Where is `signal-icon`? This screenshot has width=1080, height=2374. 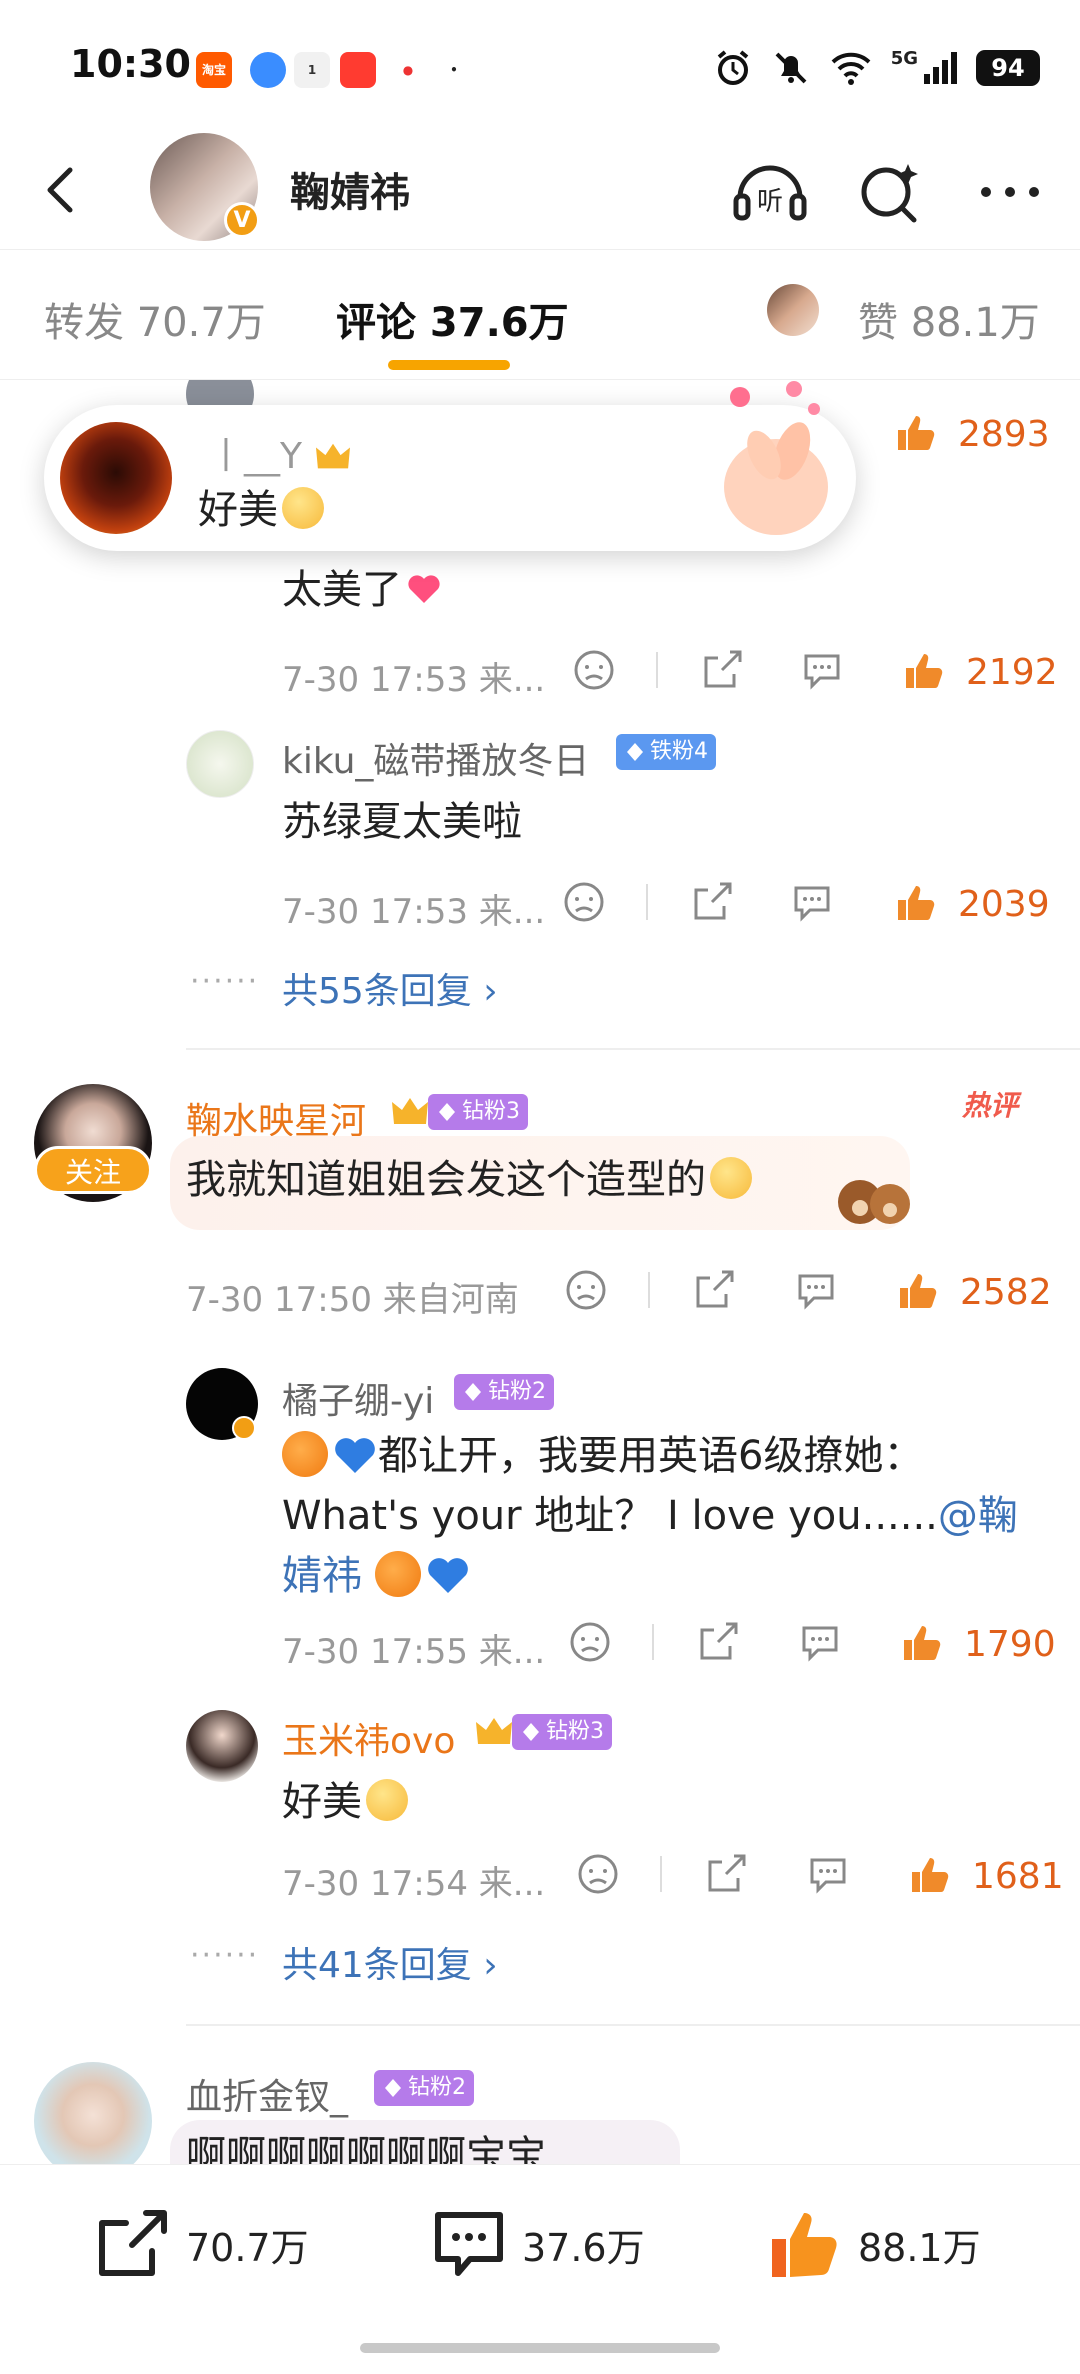 signal-icon is located at coordinates (940, 68).